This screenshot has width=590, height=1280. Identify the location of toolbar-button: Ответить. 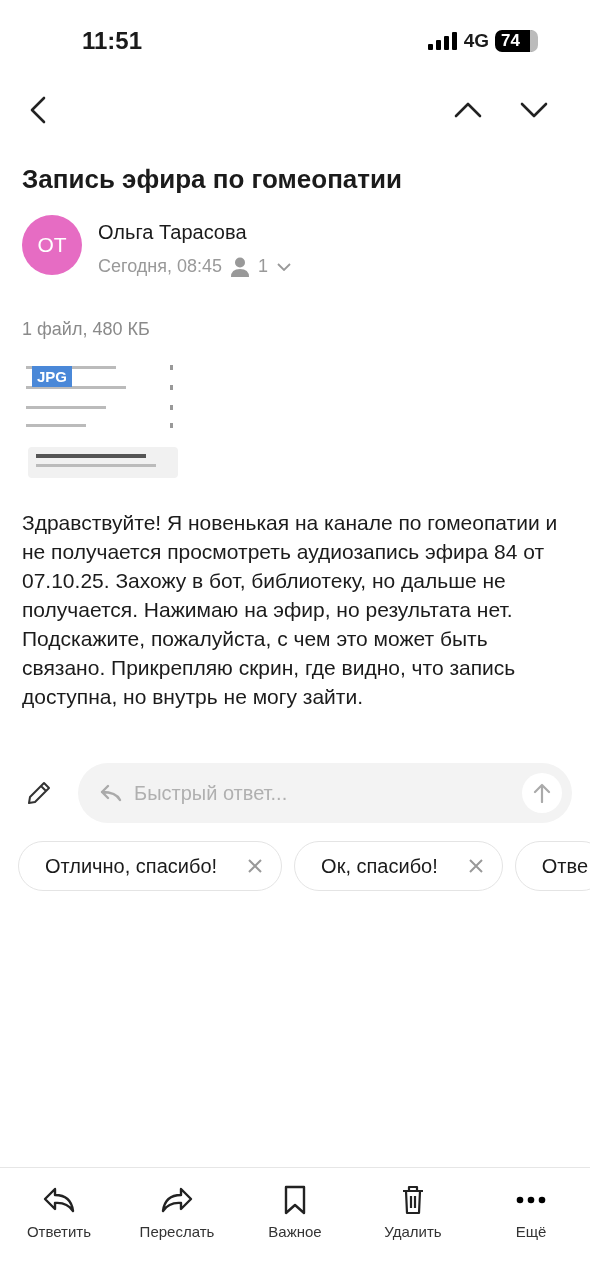
(59, 1211).